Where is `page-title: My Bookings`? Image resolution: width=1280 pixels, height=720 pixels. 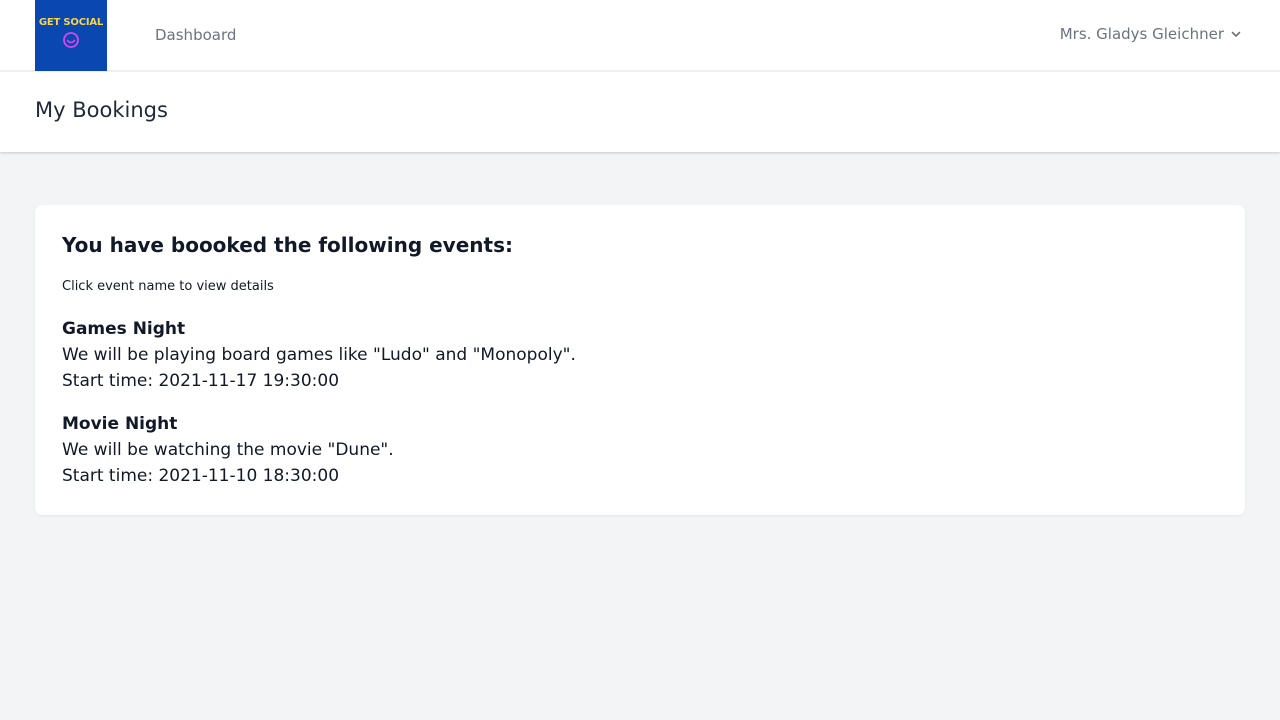 page-title: My Bookings is located at coordinates (101, 110).